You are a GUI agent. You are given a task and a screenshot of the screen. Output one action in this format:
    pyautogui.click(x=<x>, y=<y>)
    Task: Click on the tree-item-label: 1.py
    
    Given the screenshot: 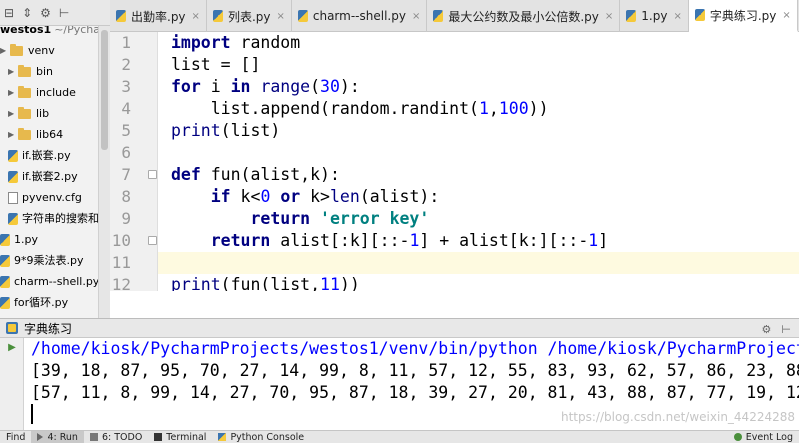 What is the action you would take?
    pyautogui.click(x=26, y=239)
    